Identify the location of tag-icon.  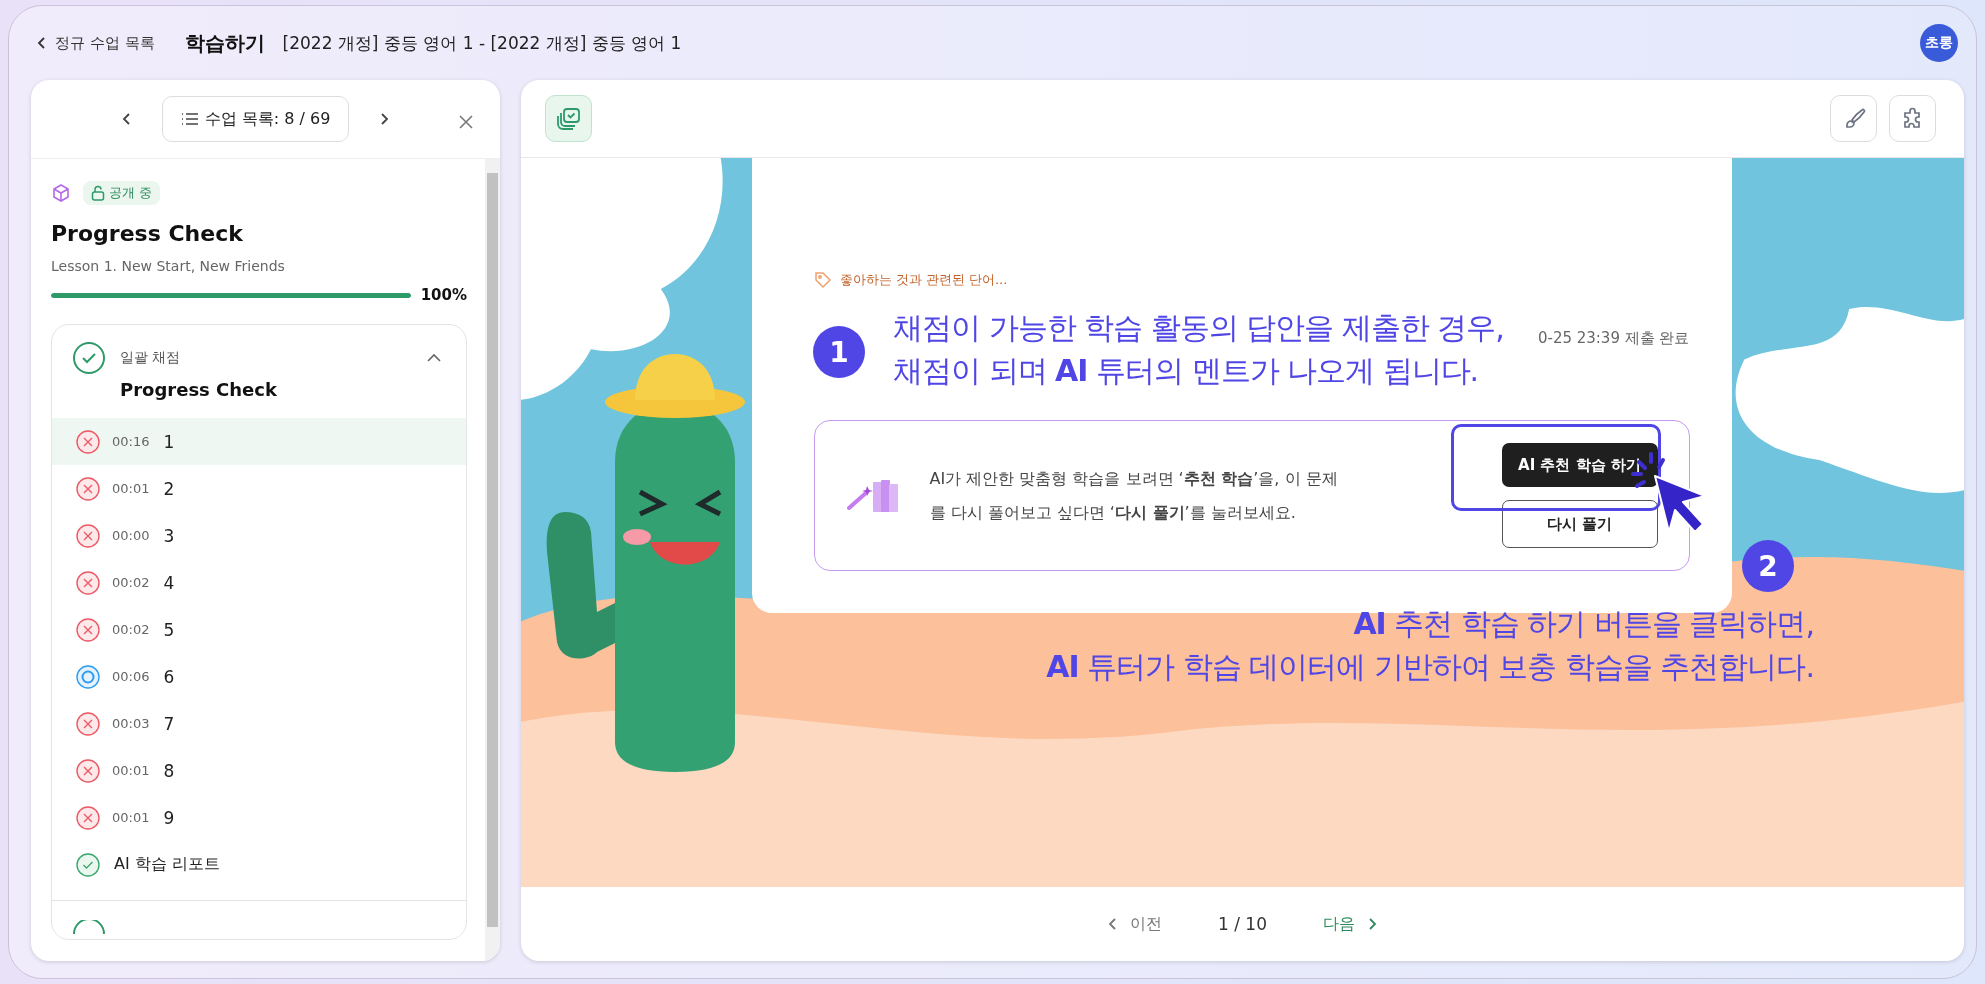
(822, 280).